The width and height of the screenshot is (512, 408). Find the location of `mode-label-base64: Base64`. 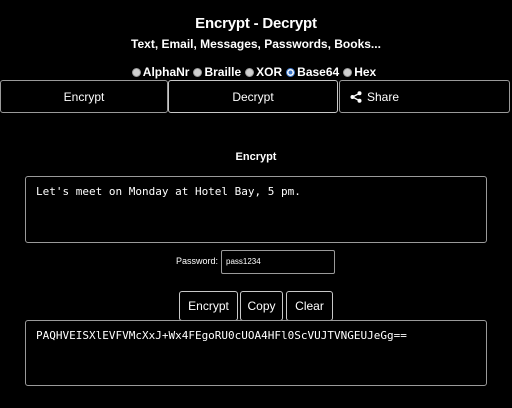

mode-label-base64: Base64 is located at coordinates (318, 72).